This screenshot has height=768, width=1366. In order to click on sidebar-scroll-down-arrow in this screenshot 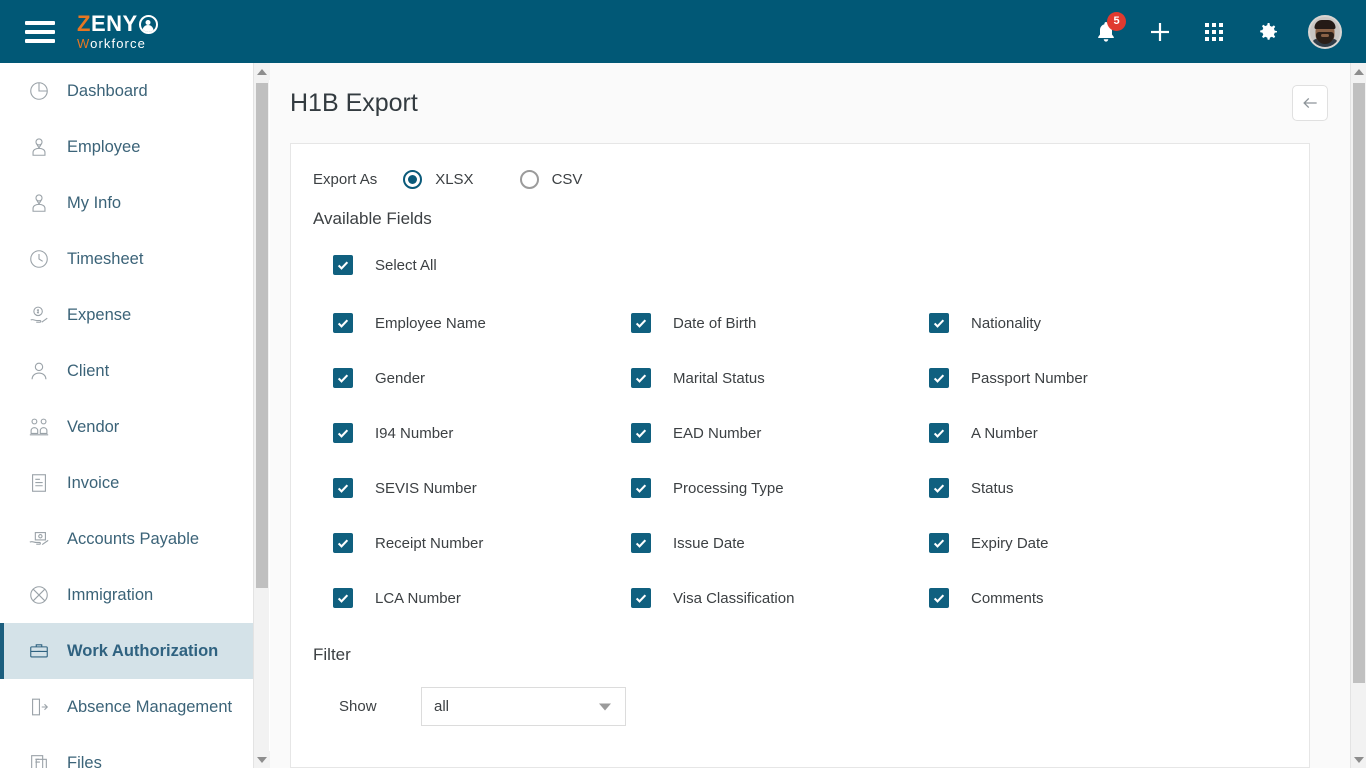, I will do `click(262, 759)`.